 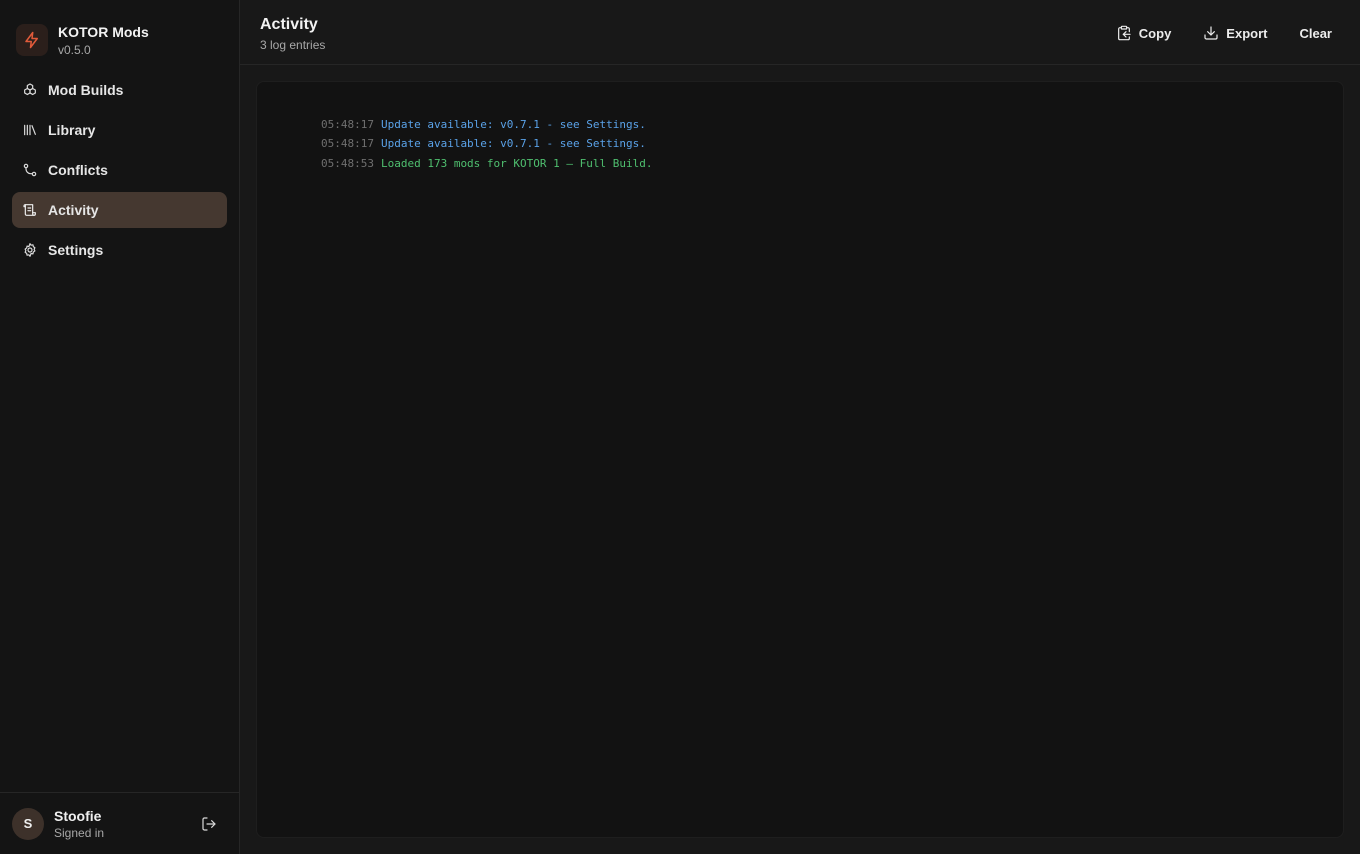 I want to click on gear-icon, so click(x=30, y=250).